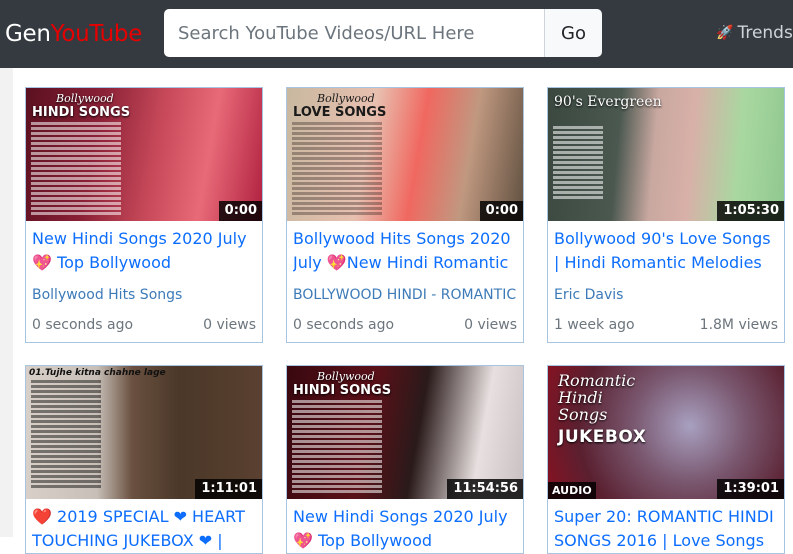 This screenshot has width=793, height=554. I want to click on navbar: GenYouTube Go 🚀 Trends, so click(396, 34).